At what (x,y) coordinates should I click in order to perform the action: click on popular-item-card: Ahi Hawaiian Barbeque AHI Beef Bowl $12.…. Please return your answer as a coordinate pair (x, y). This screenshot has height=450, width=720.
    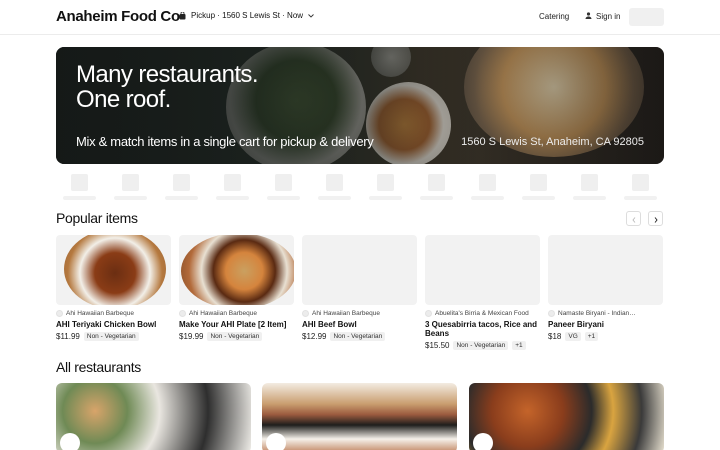
    Looking at the image, I should click on (359, 288).